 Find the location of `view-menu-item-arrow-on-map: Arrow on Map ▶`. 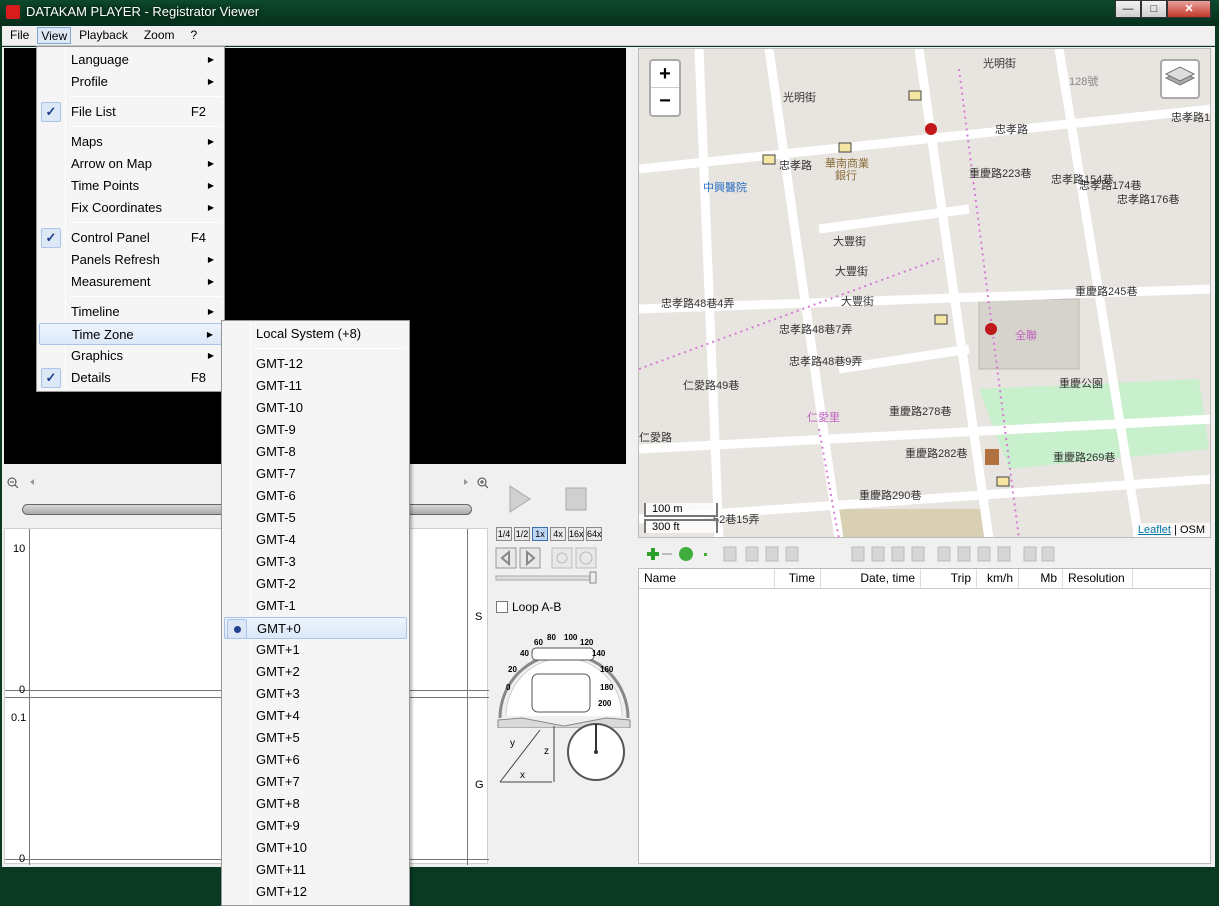

view-menu-item-arrow-on-map: Arrow on Map ▶ is located at coordinates (130, 164).